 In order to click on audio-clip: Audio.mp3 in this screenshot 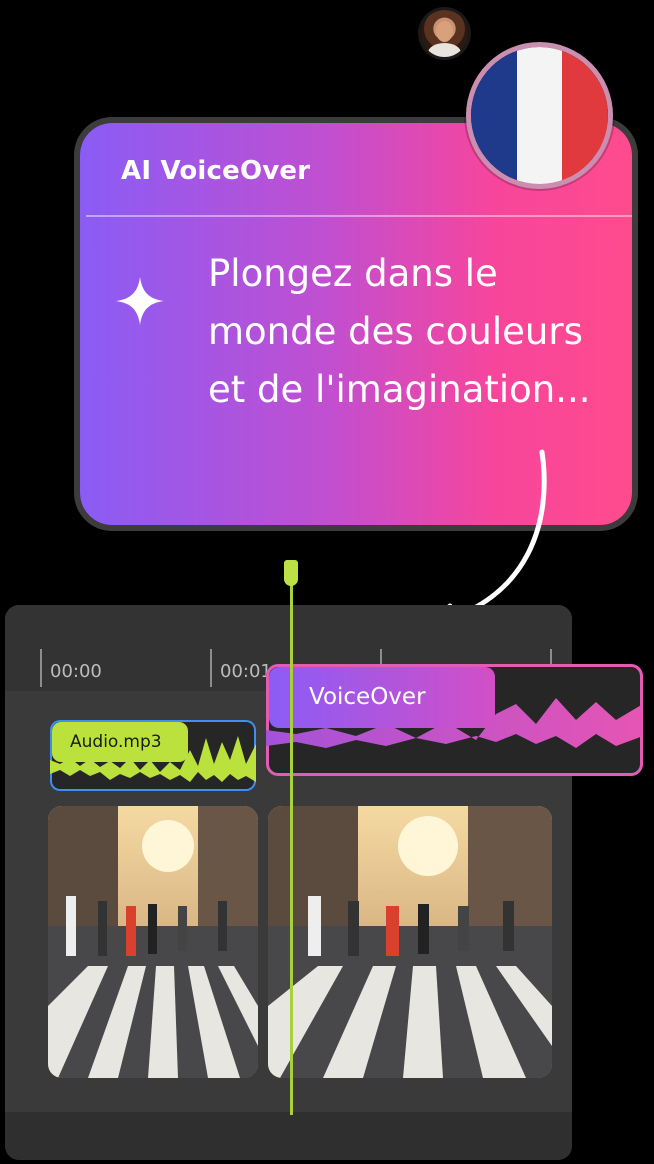, I will do `click(153, 755)`.